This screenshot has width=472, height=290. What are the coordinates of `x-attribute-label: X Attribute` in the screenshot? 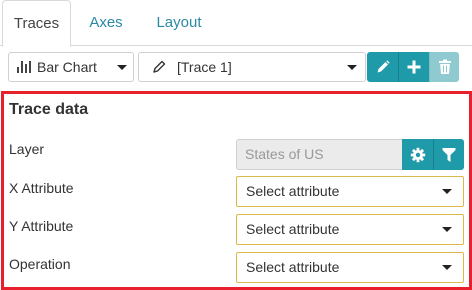 It's located at (41, 188).